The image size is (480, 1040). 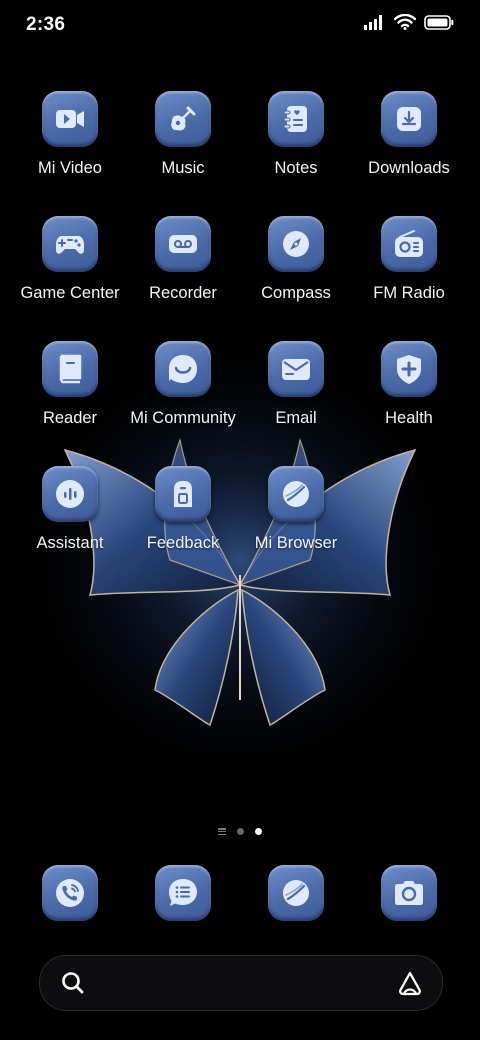 I want to click on app-reader: Reader, so click(x=70, y=384).